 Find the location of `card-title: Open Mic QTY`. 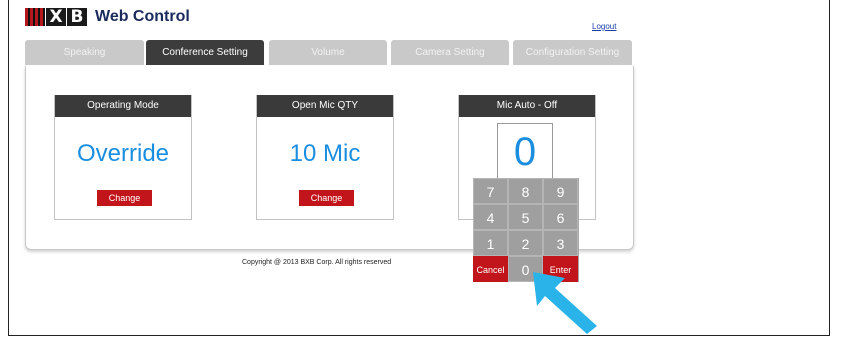

card-title: Open Mic QTY is located at coordinates (325, 106).